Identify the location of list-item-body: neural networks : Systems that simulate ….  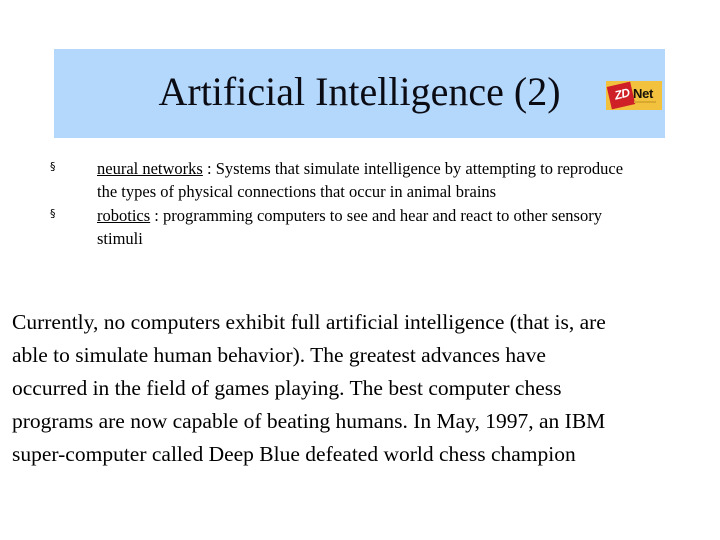
(367, 180).